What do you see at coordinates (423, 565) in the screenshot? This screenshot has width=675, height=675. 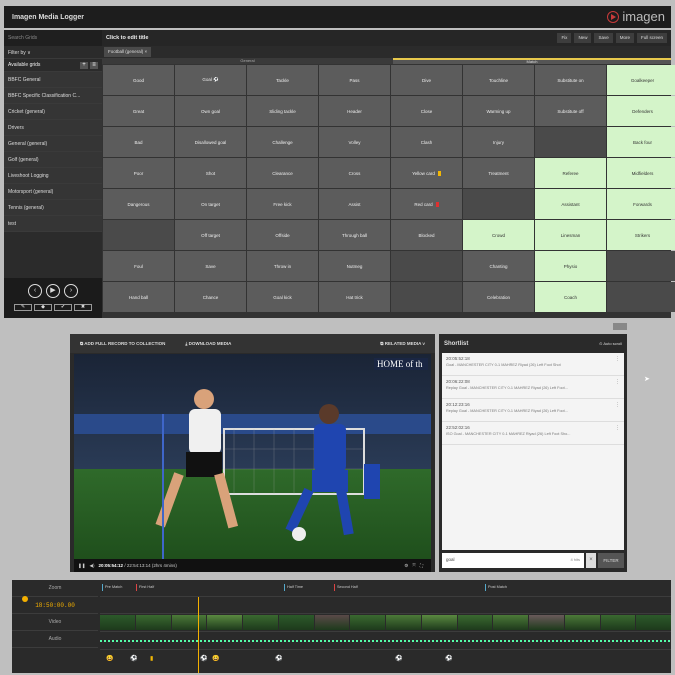 I see `fullscreen-icon: ⛶` at bounding box center [423, 565].